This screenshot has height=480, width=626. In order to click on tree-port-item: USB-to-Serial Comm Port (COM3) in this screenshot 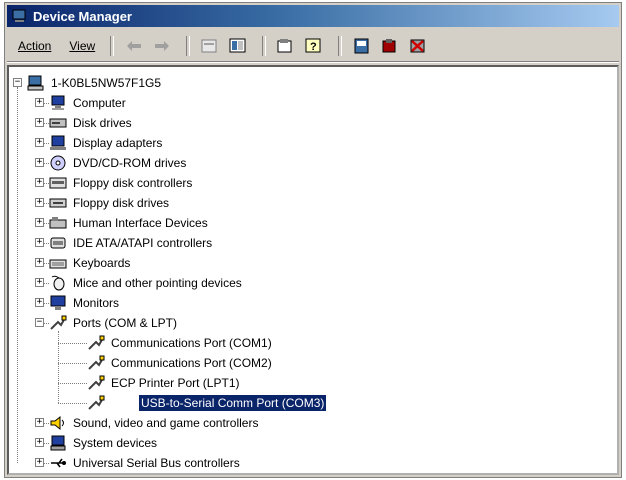, I will do `click(207, 403)`.